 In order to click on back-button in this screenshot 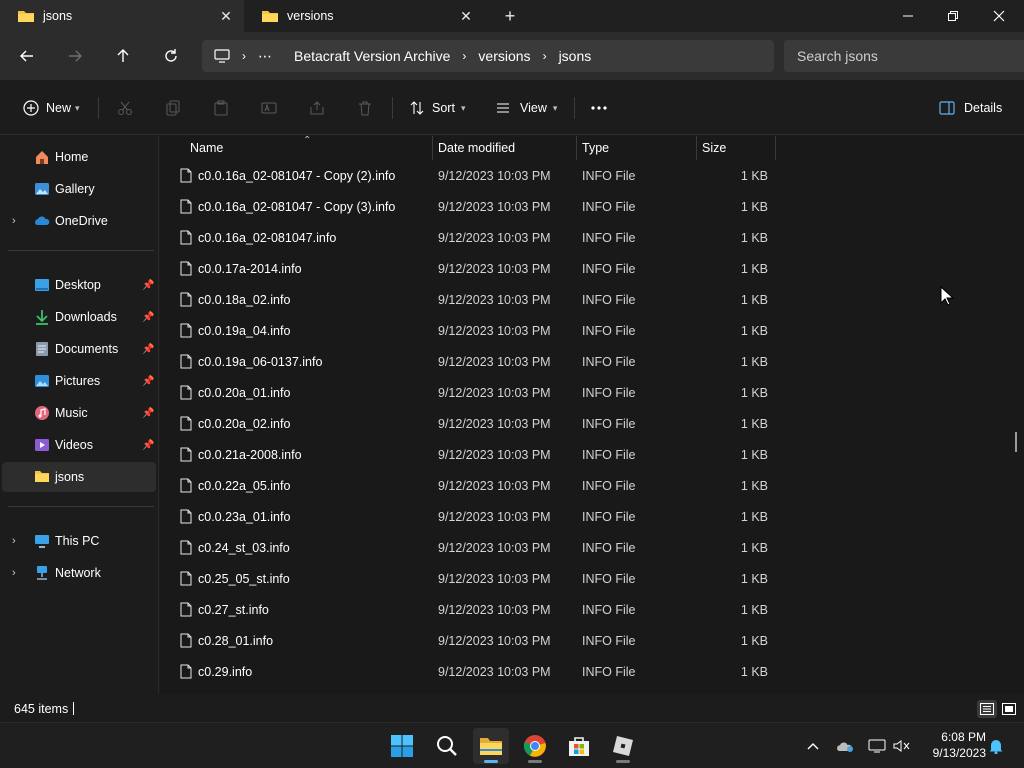, I will do `click(27, 56)`.